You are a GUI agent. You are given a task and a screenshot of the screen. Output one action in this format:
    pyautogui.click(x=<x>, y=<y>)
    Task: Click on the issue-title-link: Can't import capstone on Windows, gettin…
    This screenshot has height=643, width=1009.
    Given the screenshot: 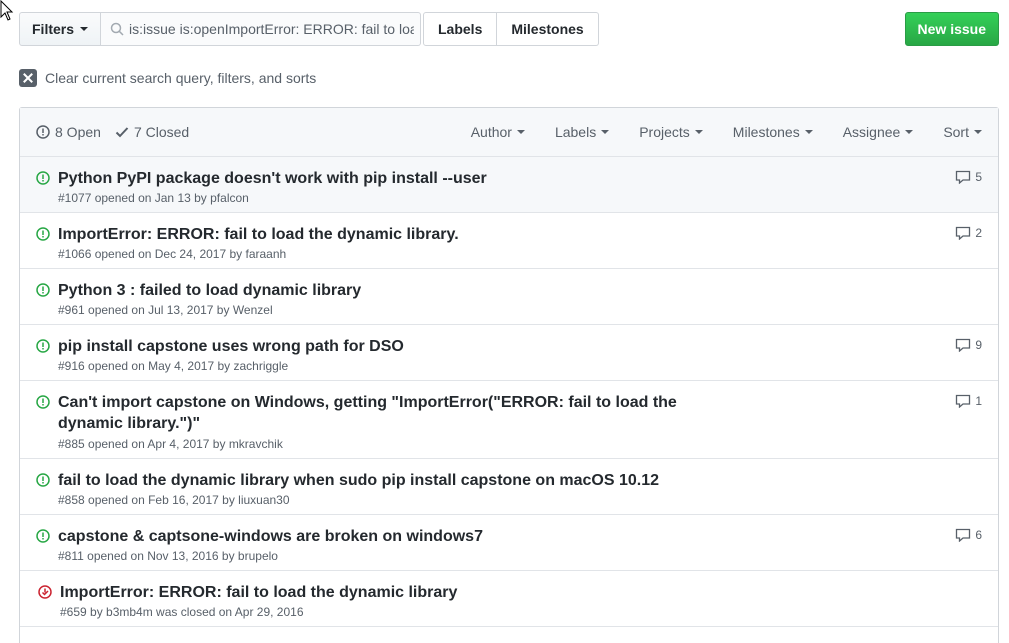 What is the action you would take?
    pyautogui.click(x=398, y=413)
    